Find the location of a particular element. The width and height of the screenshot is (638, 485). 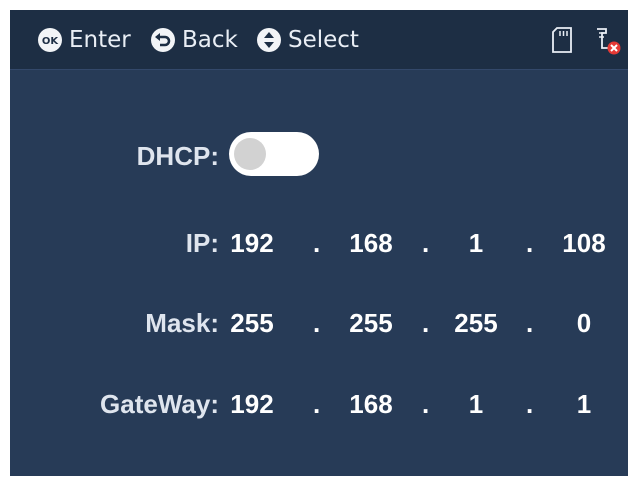

select-hint-label: Select is located at coordinates (323, 39).